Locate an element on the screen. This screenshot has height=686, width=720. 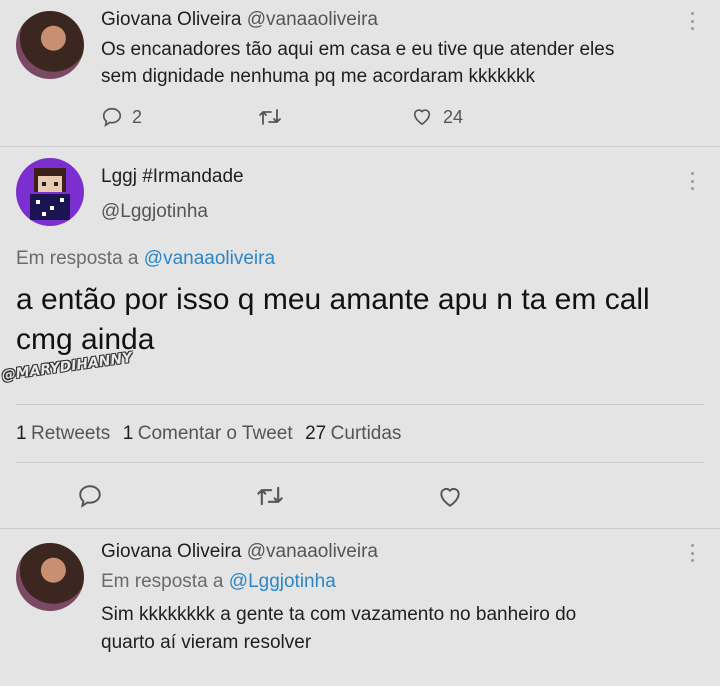
comments-label: Comentar o Tweet is located at coordinates (215, 433).